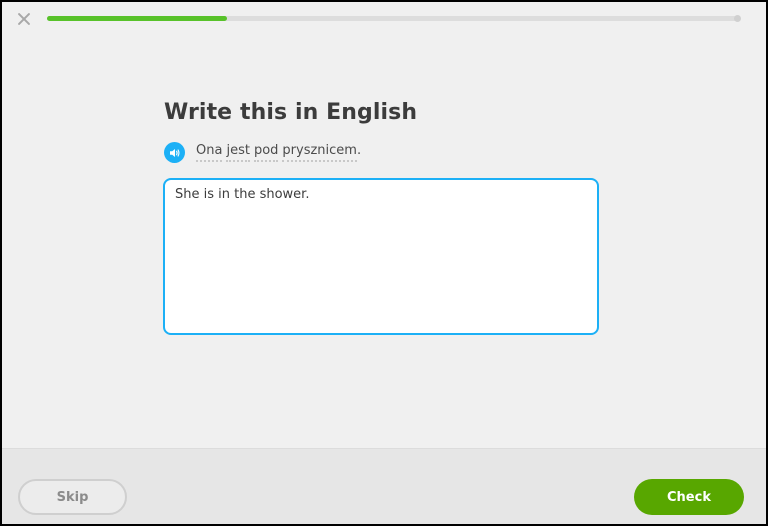 The image size is (768, 526). I want to click on speaker-icon, so click(174, 152).